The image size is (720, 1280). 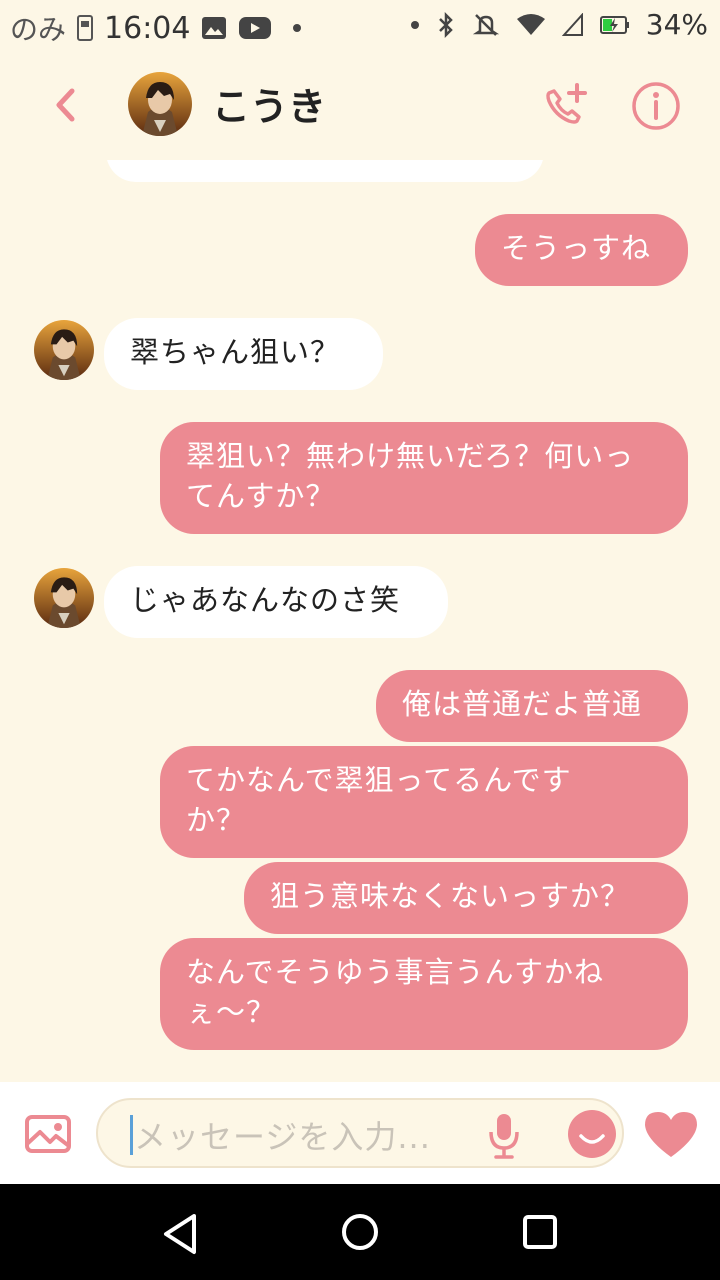 I want to click on message-text: 翠狙い？無わけ無いだろ？何いってんすか？, so click(x=410, y=476).